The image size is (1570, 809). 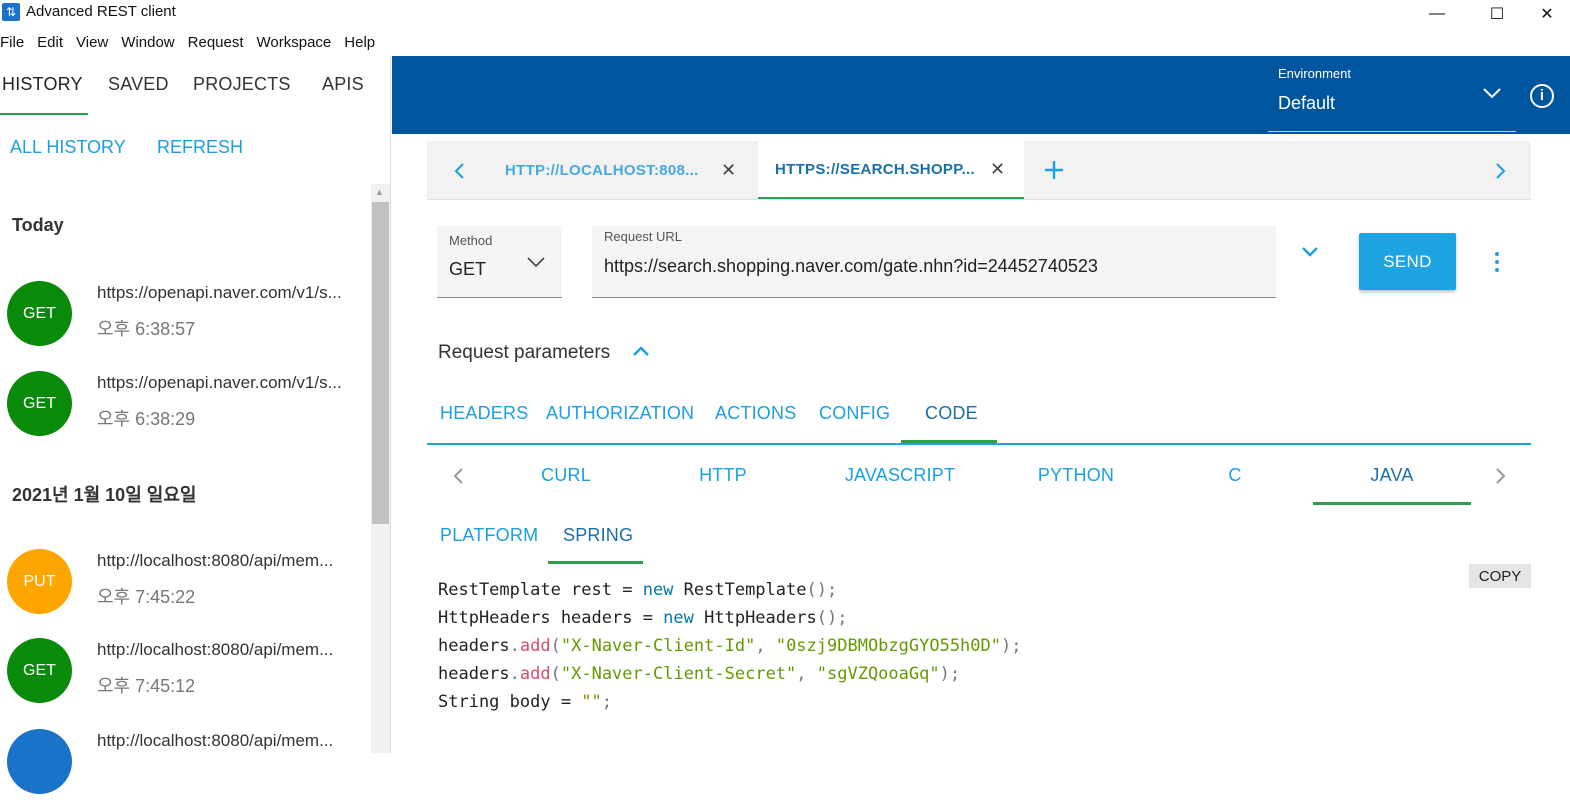 What do you see at coordinates (785, 14) in the screenshot?
I see `window-titlebar: ⇅ Advanced REST client — ☐ ✕` at bounding box center [785, 14].